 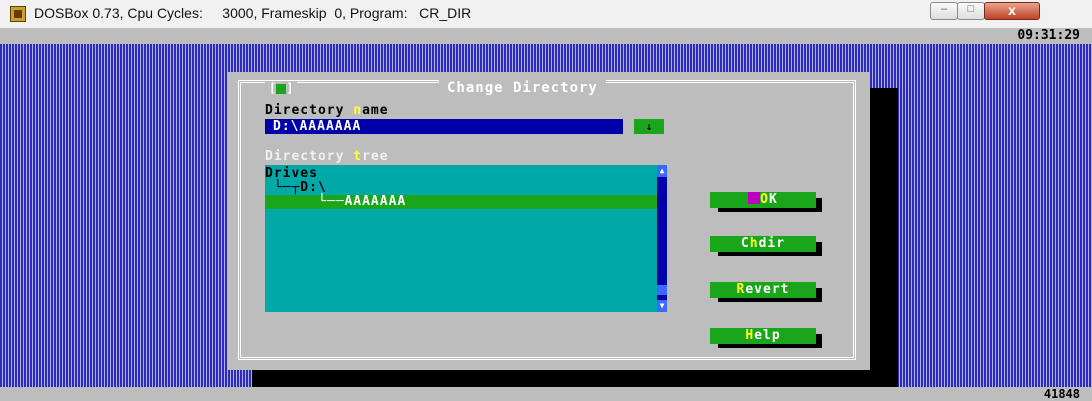 I want to click on ok-button: OK, so click(x=763, y=200).